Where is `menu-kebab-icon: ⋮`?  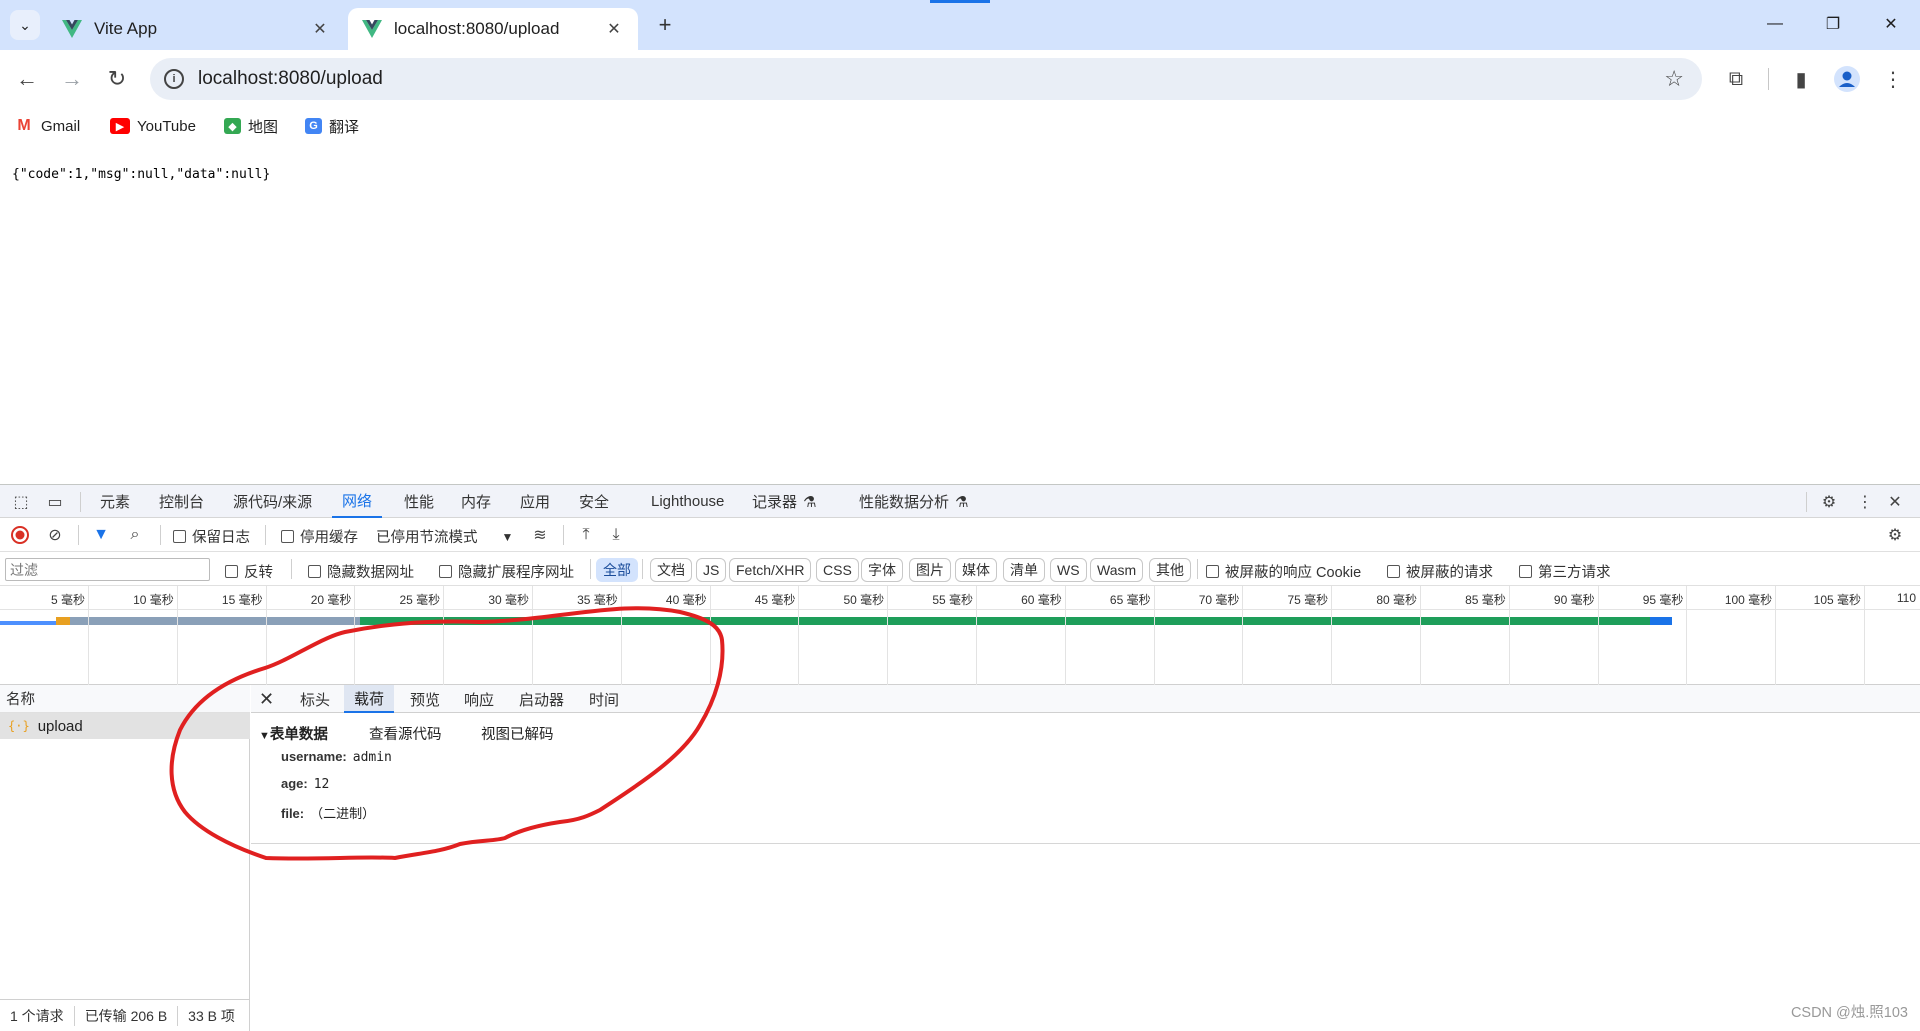 menu-kebab-icon: ⋮ is located at coordinates (1893, 79).